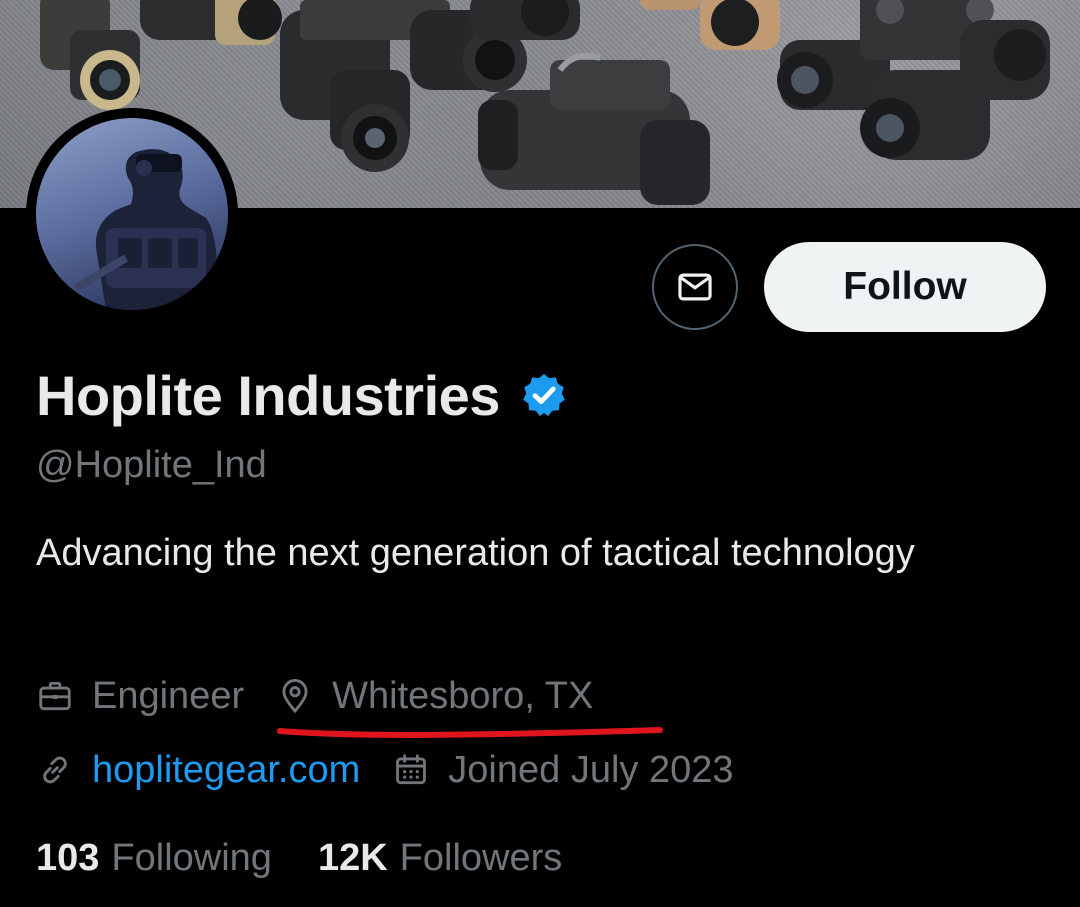 The height and width of the screenshot is (907, 1080). Describe the element at coordinates (591, 769) in the screenshot. I see `joined-date-text: Joined July 2023` at that location.